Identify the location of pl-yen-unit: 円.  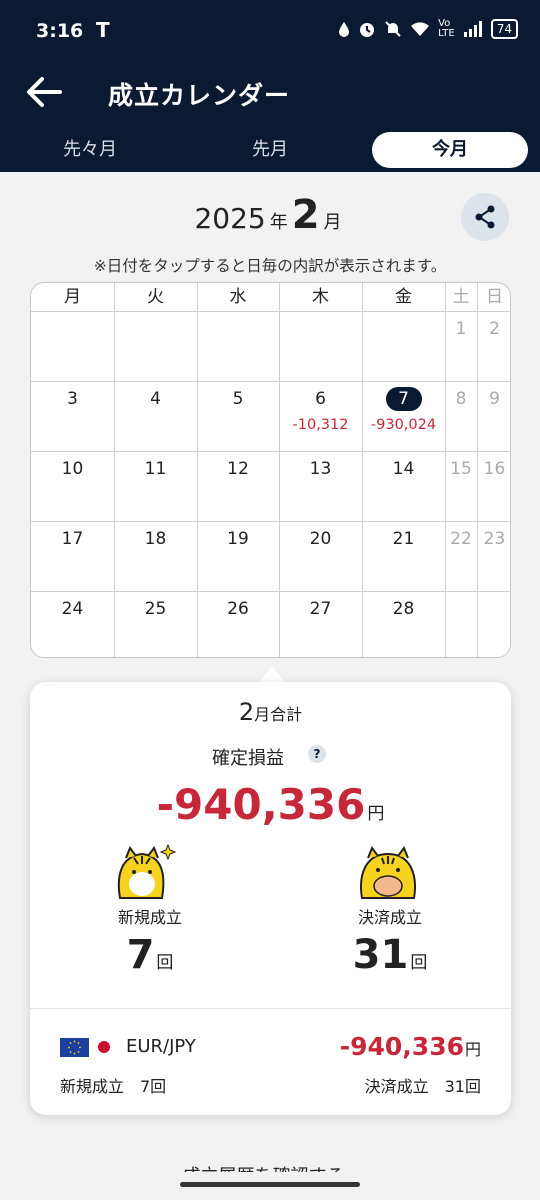
(376, 814).